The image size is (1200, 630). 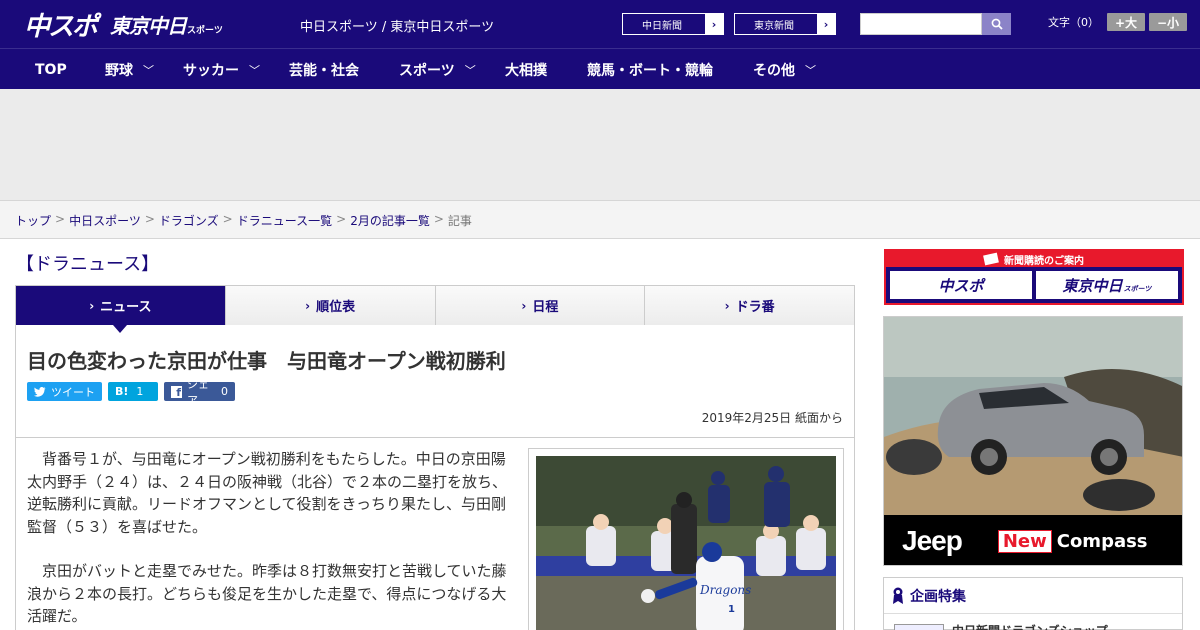 What do you see at coordinates (205, 30) in the screenshot?
I see `logo-tokyo-small: スポーツ` at bounding box center [205, 30].